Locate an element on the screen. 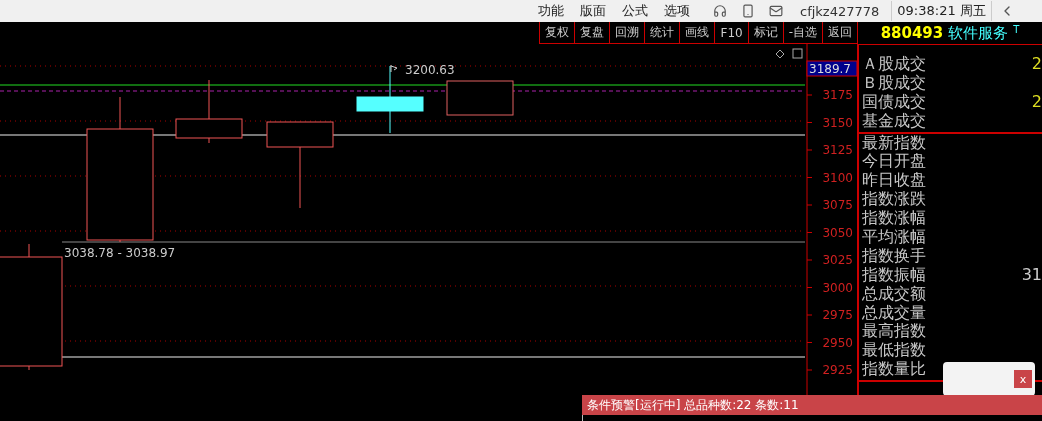 This screenshot has width=1042, height=421. axis-label: 2925 is located at coordinates (837, 370).